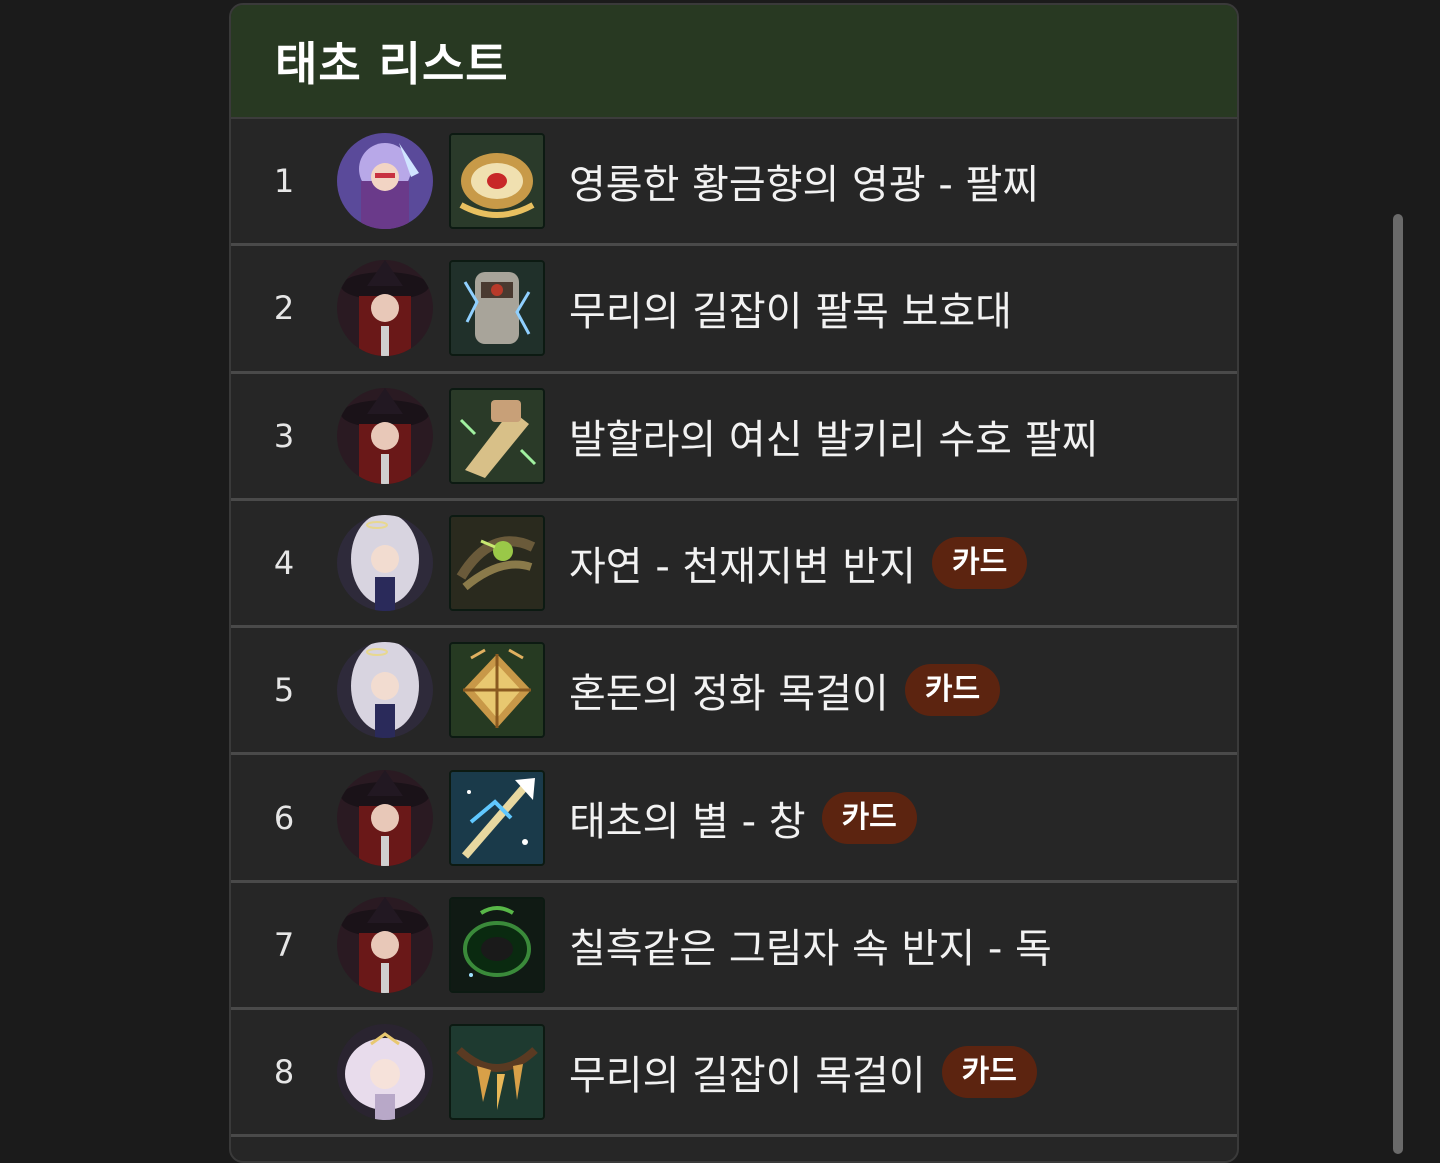  What do you see at coordinates (497, 944) in the screenshot?
I see `shadow-ring-icon` at bounding box center [497, 944].